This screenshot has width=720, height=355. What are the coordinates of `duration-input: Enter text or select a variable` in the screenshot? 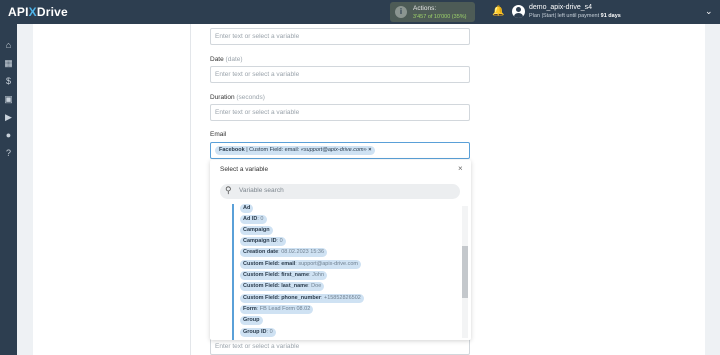 It's located at (340, 112).